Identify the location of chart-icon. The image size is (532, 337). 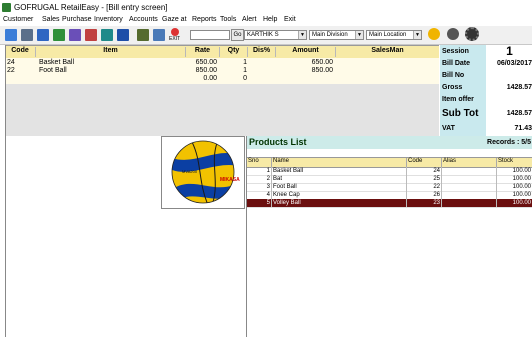
(143, 35).